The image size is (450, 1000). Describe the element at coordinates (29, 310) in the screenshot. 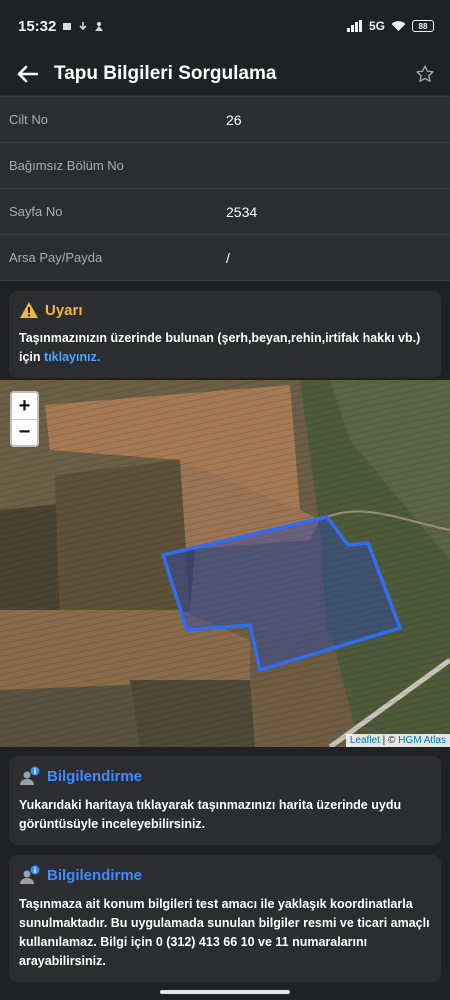

I see `warning-icon` at that location.